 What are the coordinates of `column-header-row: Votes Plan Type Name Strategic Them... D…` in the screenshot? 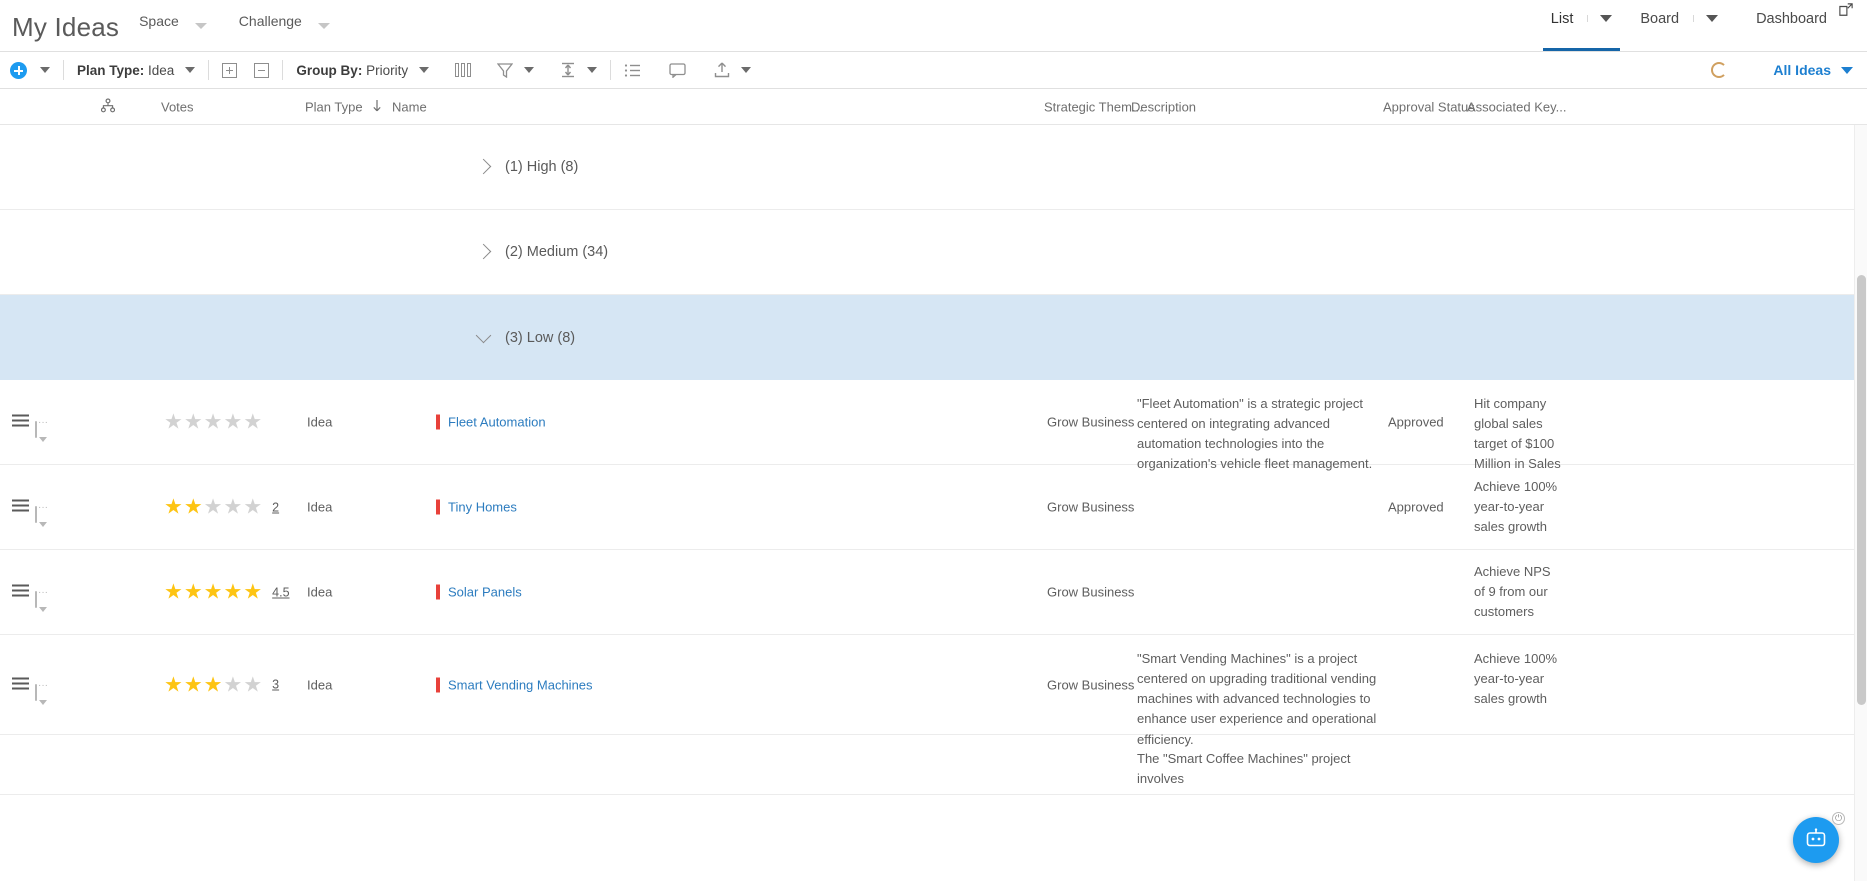 It's located at (933, 107).